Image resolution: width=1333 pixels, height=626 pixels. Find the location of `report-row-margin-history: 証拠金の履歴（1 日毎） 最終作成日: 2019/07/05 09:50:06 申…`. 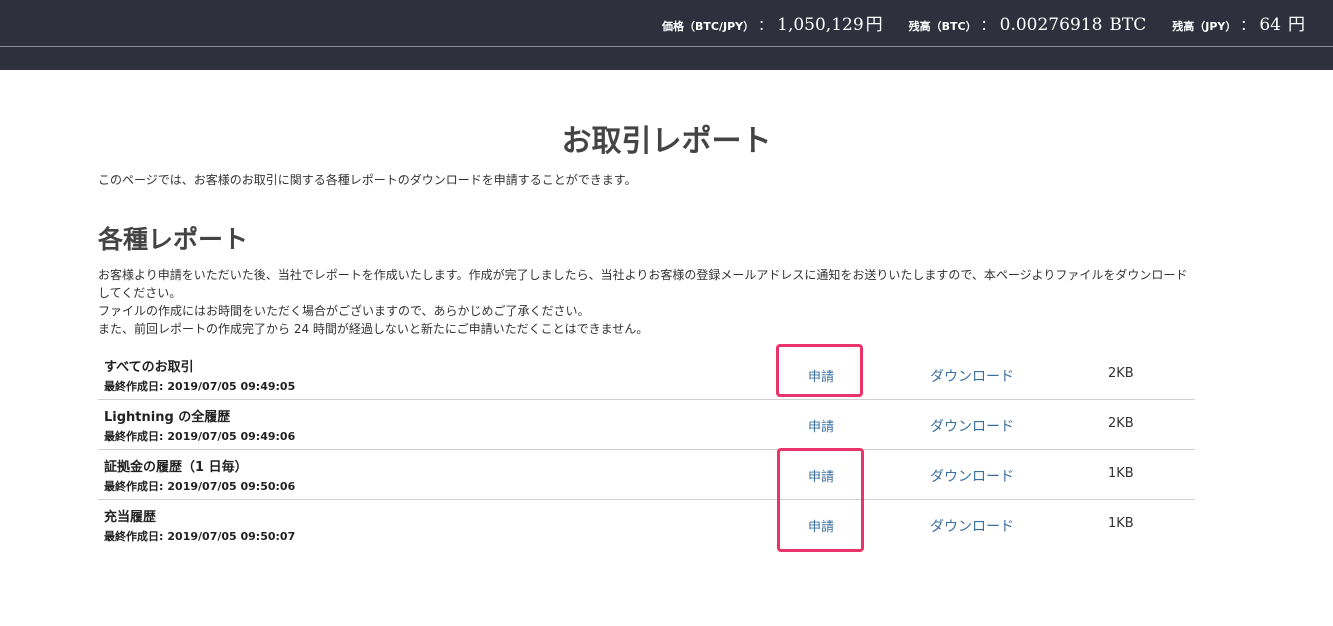

report-row-margin-history: 証拠金の履歴（1 日毎） 最終作成日: 2019/07/05 09:50:06 申… is located at coordinates (646, 475).